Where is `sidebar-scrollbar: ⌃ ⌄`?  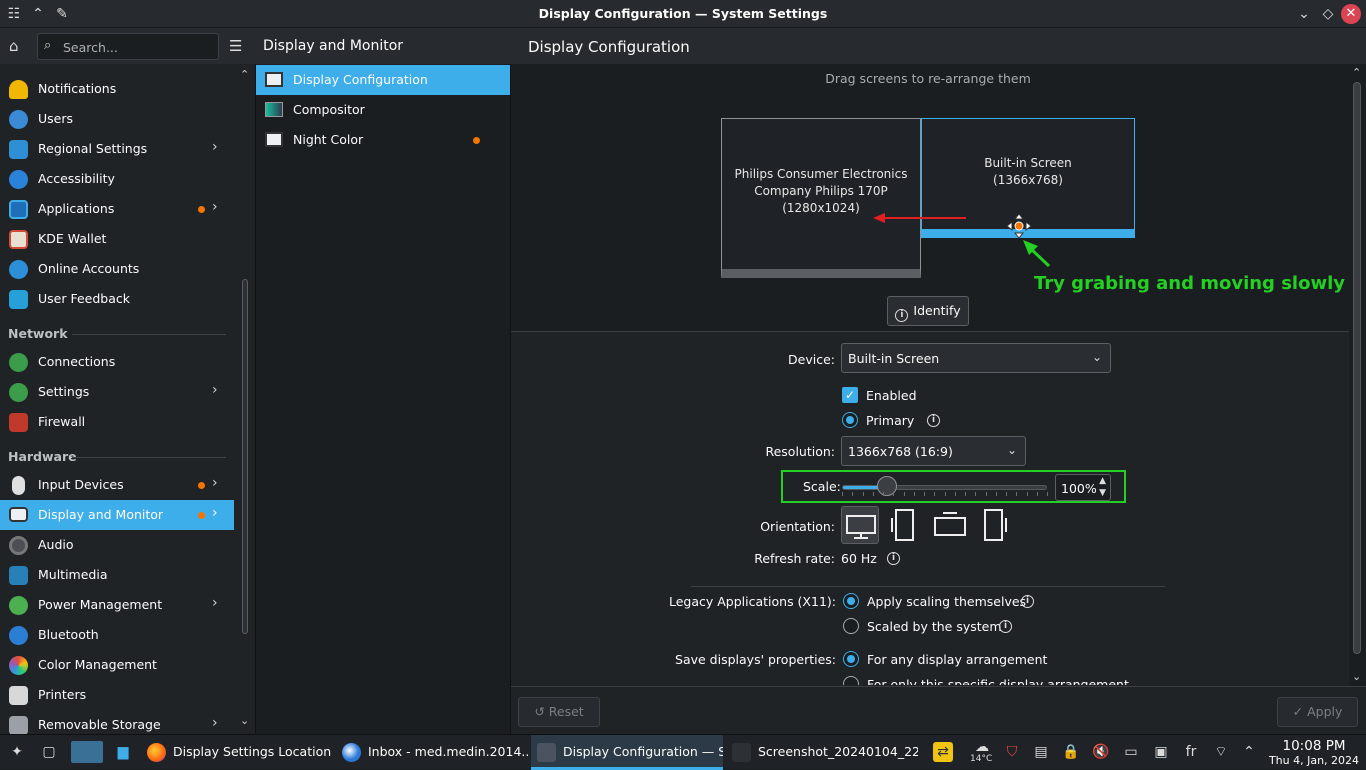 sidebar-scrollbar: ⌃ ⌄ is located at coordinates (245, 399).